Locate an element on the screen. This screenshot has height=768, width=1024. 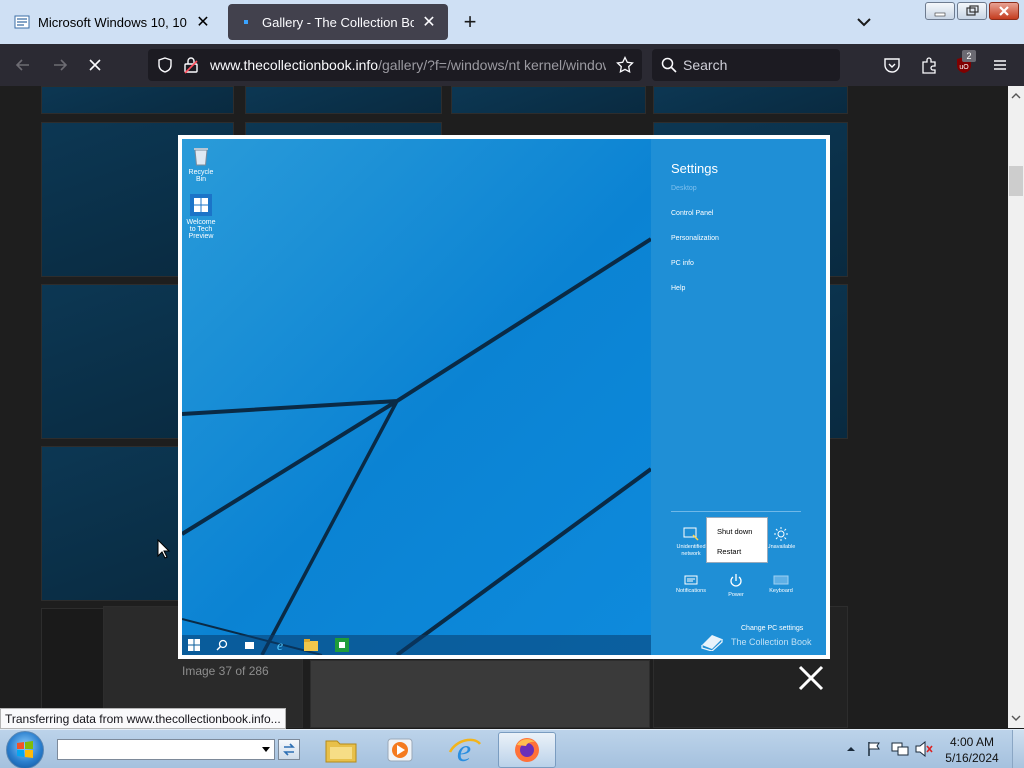
network-icon is located at coordinates (691, 534).